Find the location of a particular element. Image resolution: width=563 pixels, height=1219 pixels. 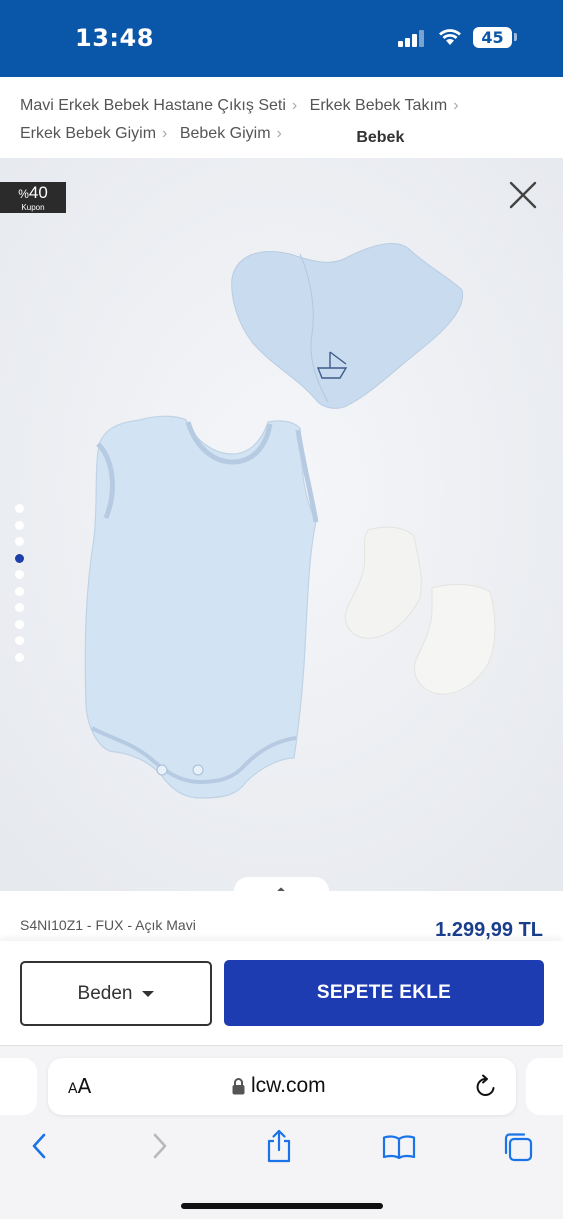

battery-tip is located at coordinates (515, 37).